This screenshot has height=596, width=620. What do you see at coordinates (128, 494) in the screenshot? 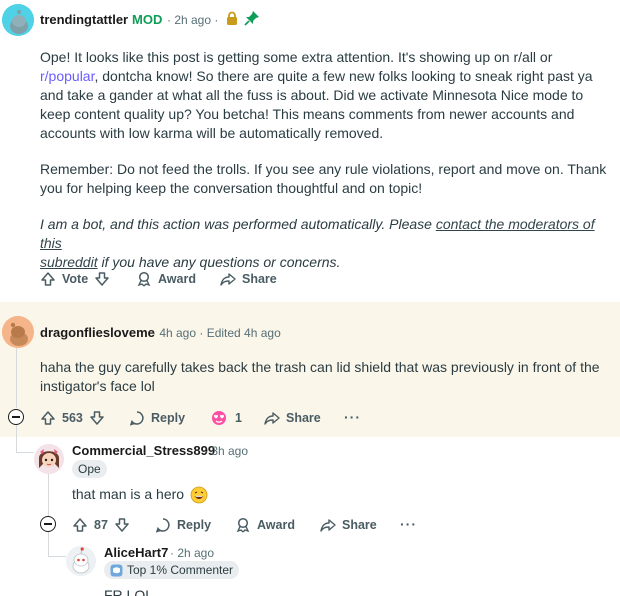
I see `comment-text: that man is a hero` at bounding box center [128, 494].